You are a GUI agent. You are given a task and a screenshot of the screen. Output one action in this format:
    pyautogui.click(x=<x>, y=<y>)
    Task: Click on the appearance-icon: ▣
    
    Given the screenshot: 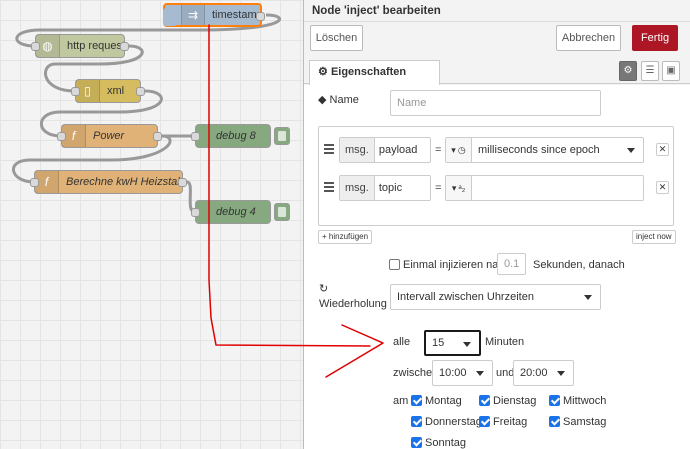 What is the action you would take?
    pyautogui.click(x=671, y=71)
    